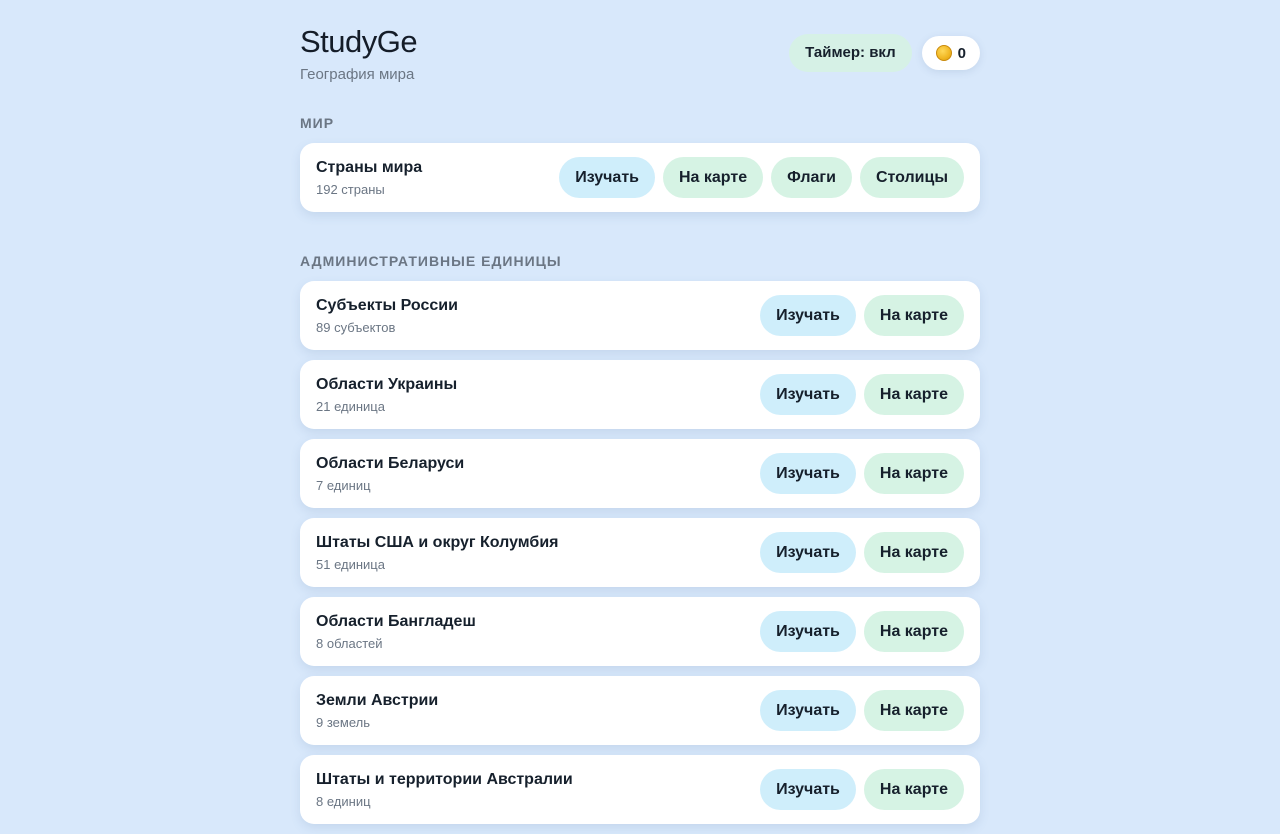  Describe the element at coordinates (444, 779) in the screenshot. I see `topic-title: Штаты и территории Австралии` at that location.